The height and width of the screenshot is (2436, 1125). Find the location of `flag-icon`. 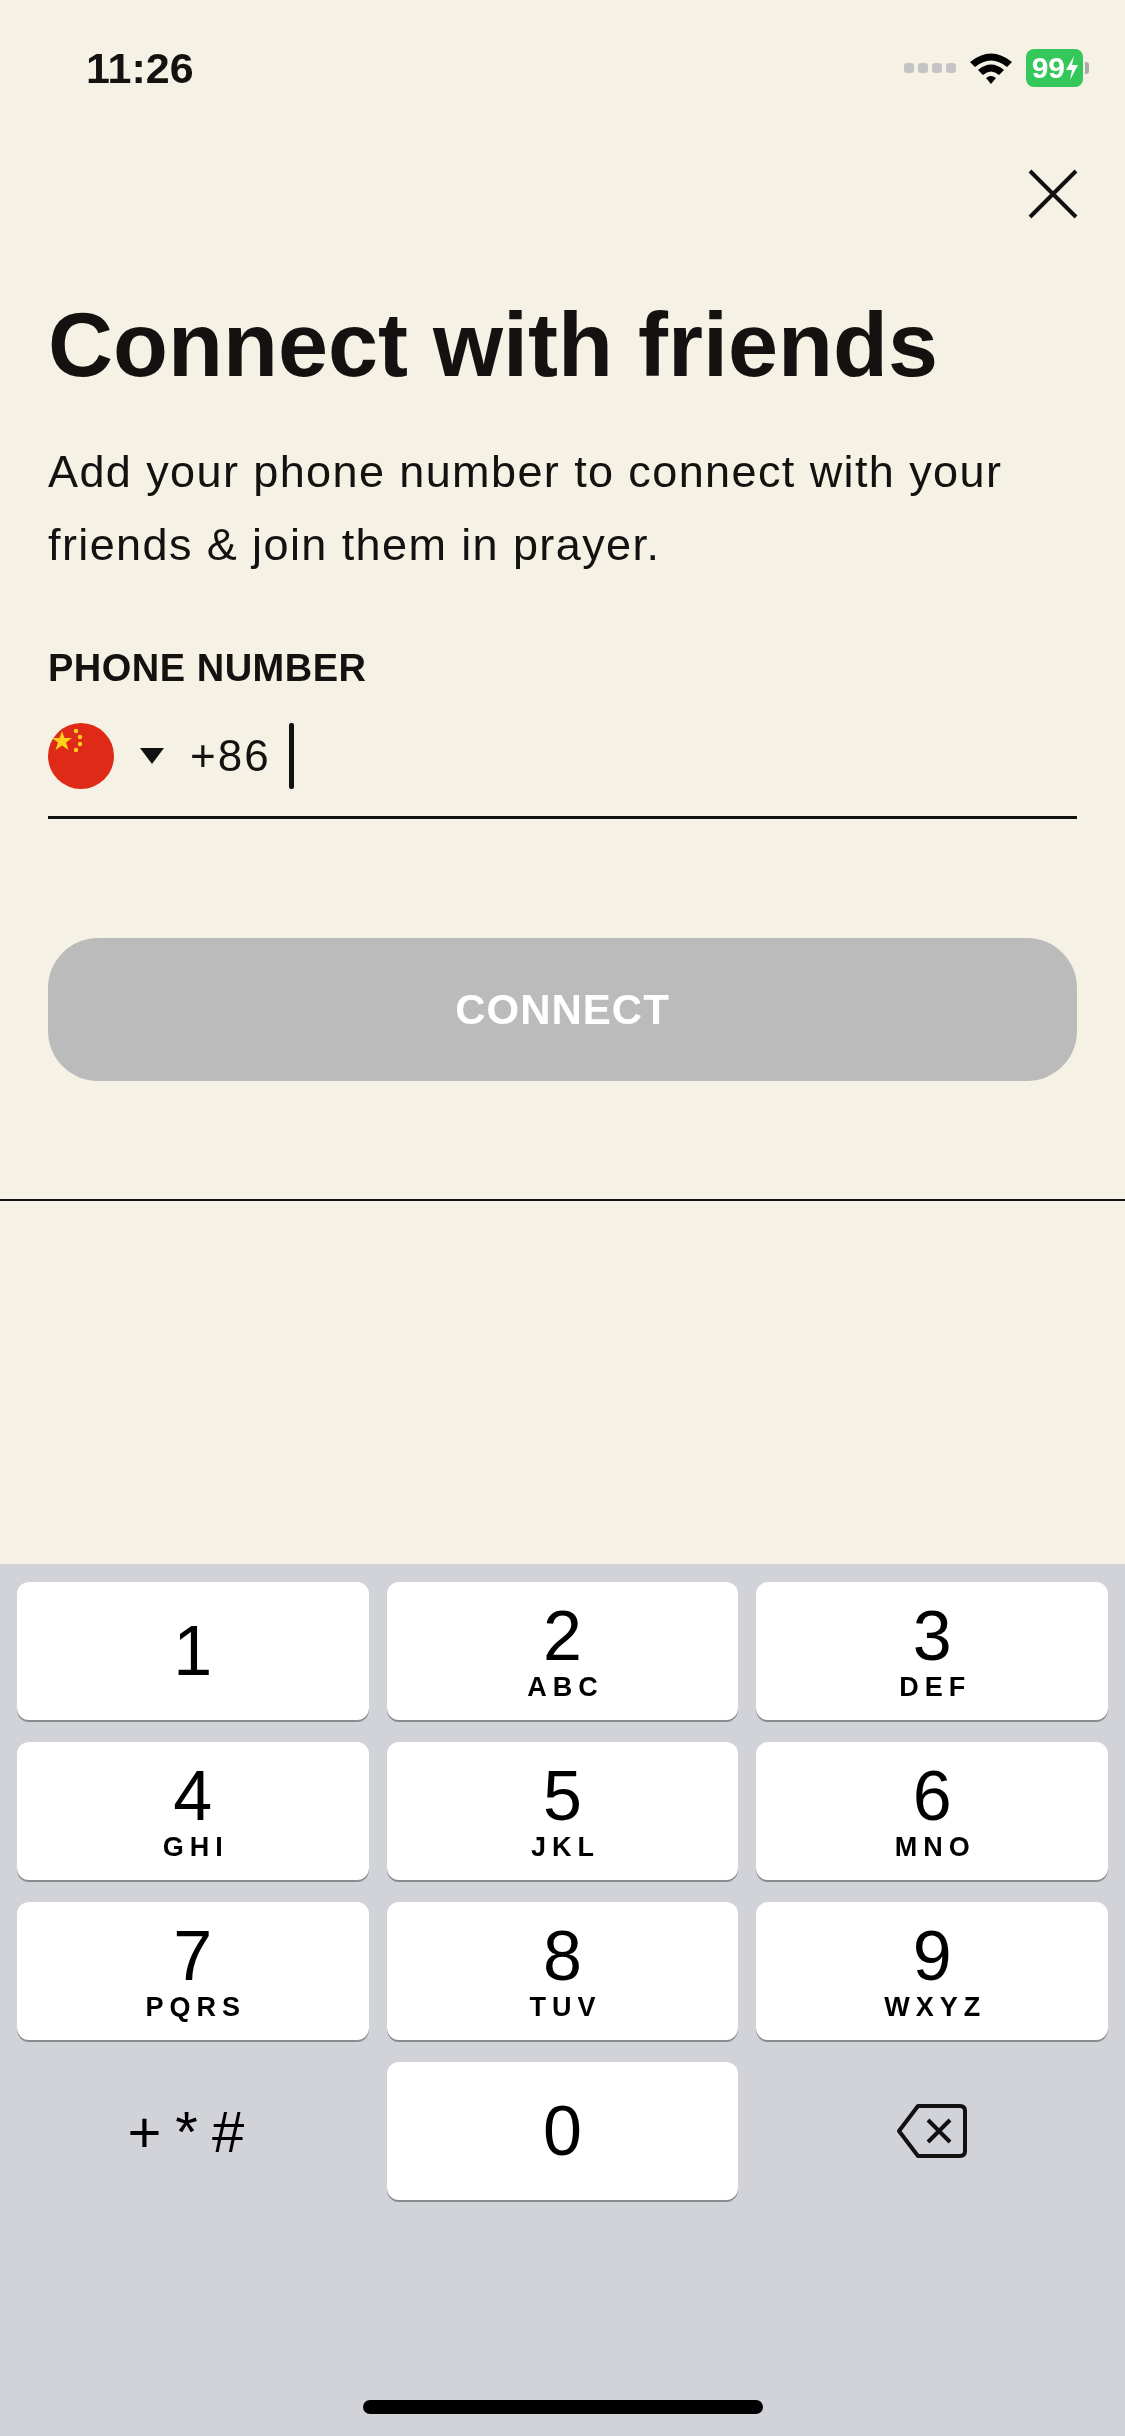

flag-icon is located at coordinates (81, 756).